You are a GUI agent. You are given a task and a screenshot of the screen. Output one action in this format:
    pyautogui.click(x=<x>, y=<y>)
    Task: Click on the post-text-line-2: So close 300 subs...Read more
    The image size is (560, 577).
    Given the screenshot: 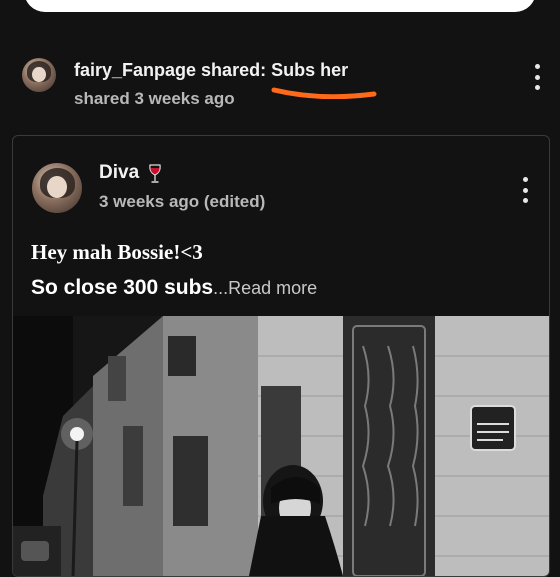 What is the action you would take?
    pyautogui.click(x=174, y=288)
    